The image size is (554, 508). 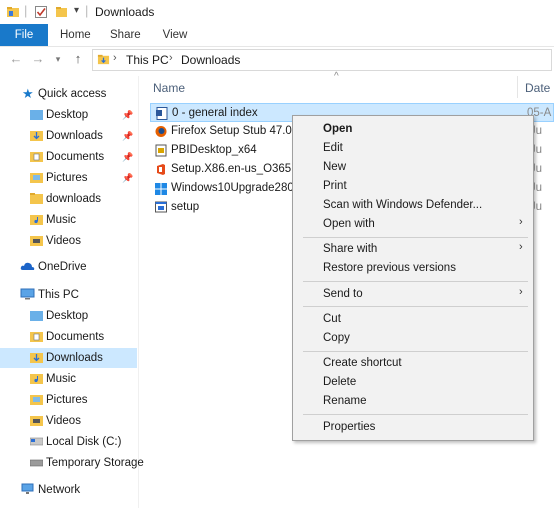 I want to click on menu-item-share-with: Share with, so click(x=350, y=249).